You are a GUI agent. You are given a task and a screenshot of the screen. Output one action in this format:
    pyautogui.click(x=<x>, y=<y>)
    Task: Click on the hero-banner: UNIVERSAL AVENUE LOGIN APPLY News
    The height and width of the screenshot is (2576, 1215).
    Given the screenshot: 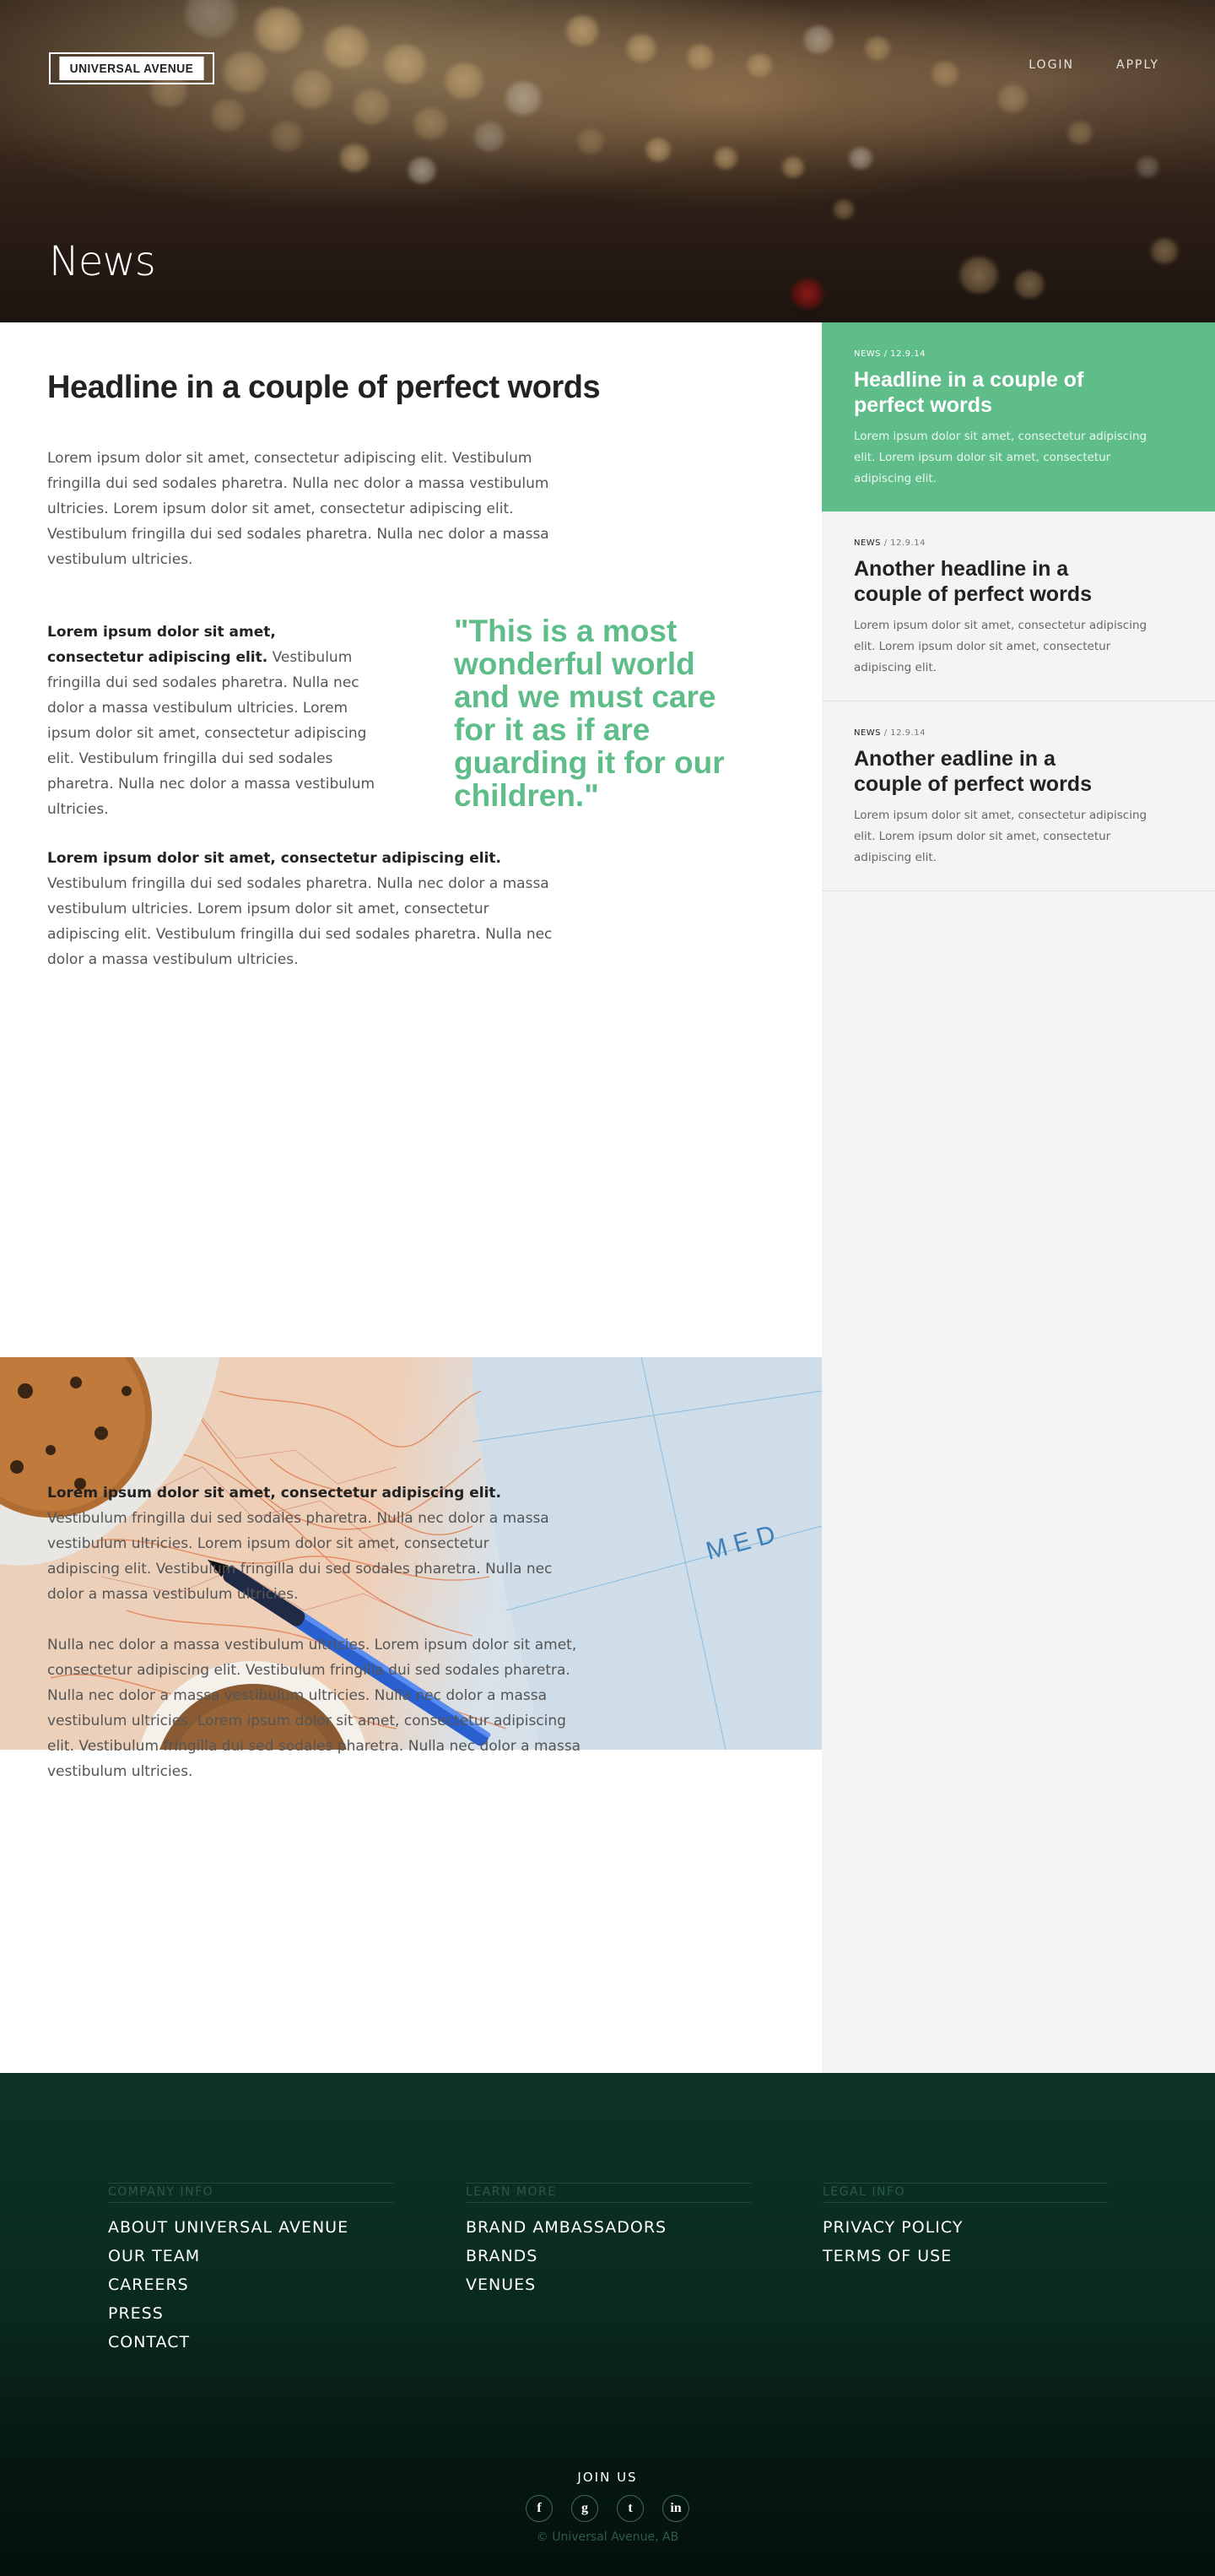 What is the action you would take?
    pyautogui.click(x=607, y=161)
    